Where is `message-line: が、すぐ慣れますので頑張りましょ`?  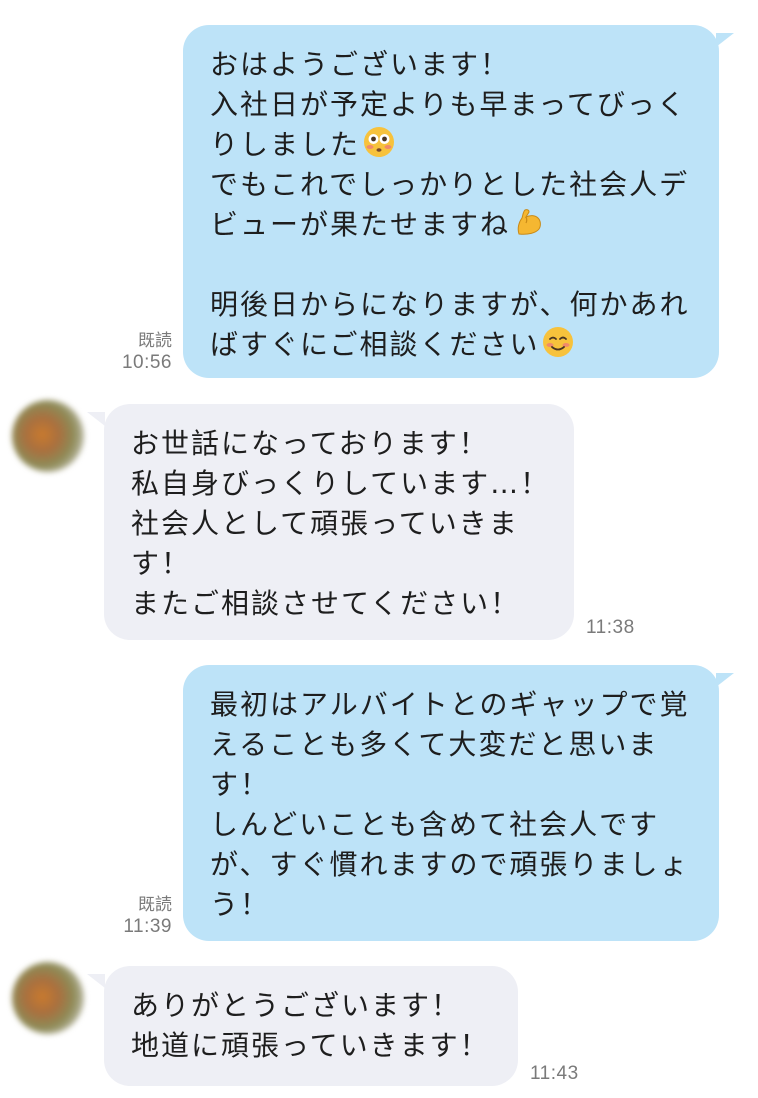
message-line: が、すぐ慣れますので頑張りましょ is located at coordinates (450, 864).